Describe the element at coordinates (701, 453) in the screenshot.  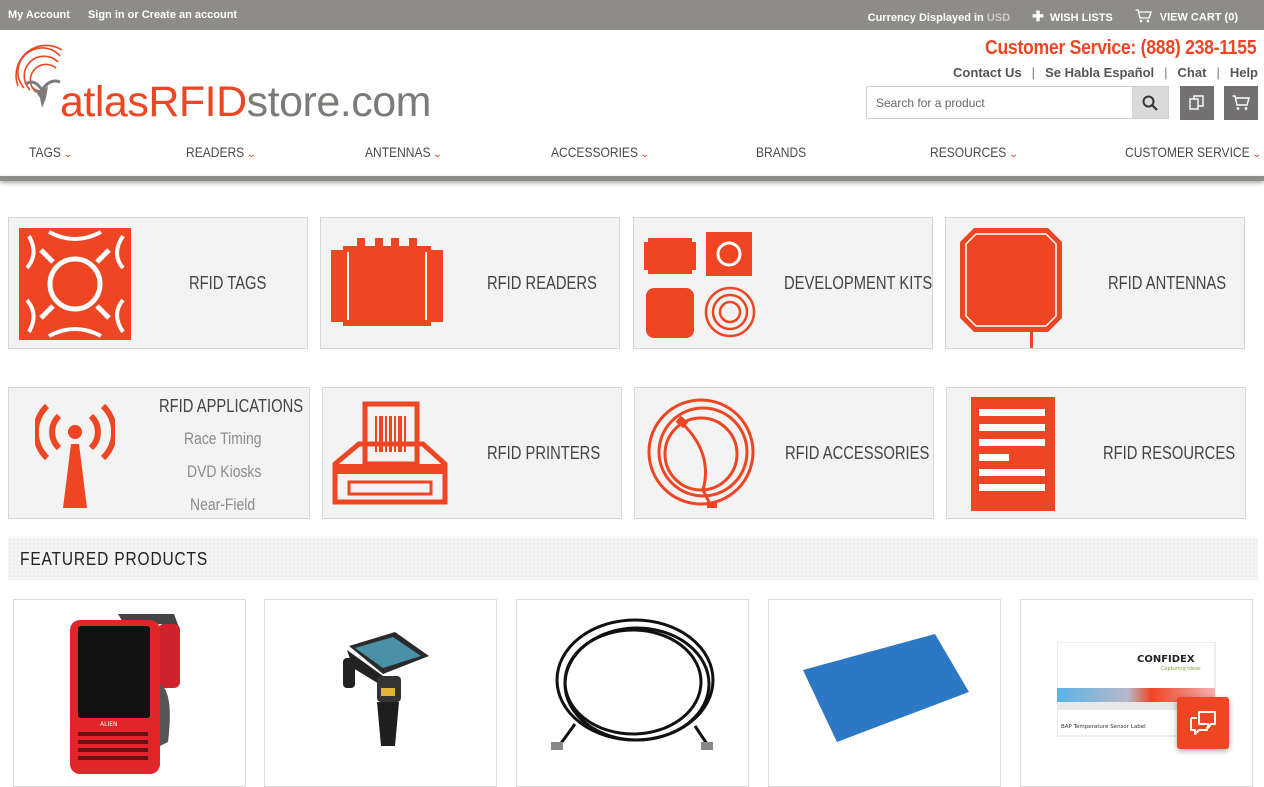
I see `cable-coil-icon` at that location.